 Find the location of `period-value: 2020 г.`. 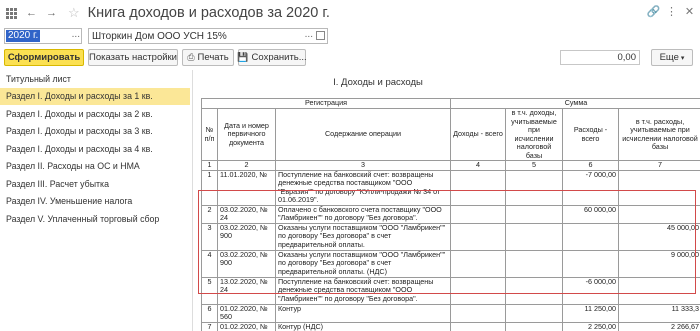

period-value: 2020 г. is located at coordinates (23, 36).